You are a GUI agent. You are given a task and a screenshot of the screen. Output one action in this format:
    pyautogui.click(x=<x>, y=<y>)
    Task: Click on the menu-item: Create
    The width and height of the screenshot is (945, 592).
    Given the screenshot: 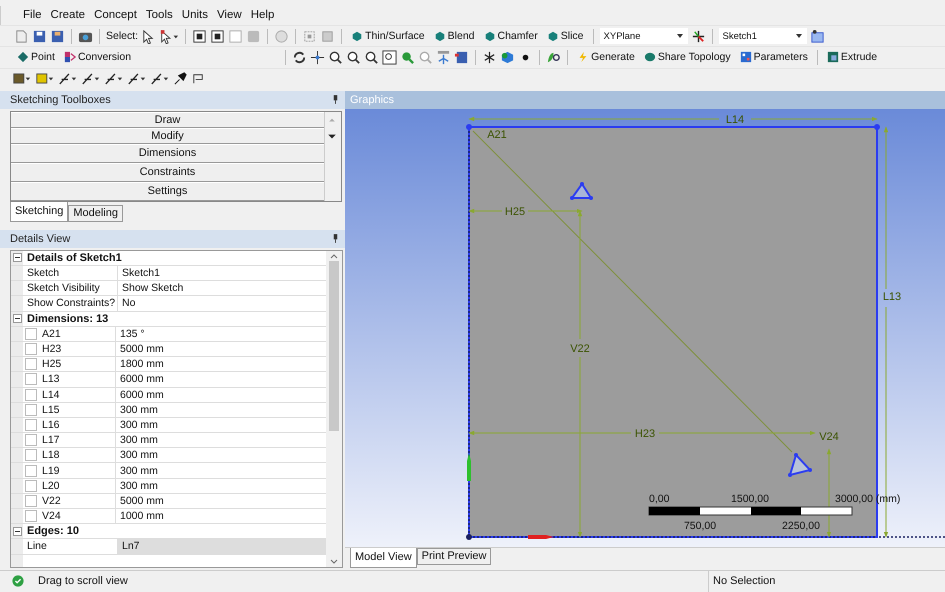 What is the action you would take?
    pyautogui.click(x=68, y=15)
    